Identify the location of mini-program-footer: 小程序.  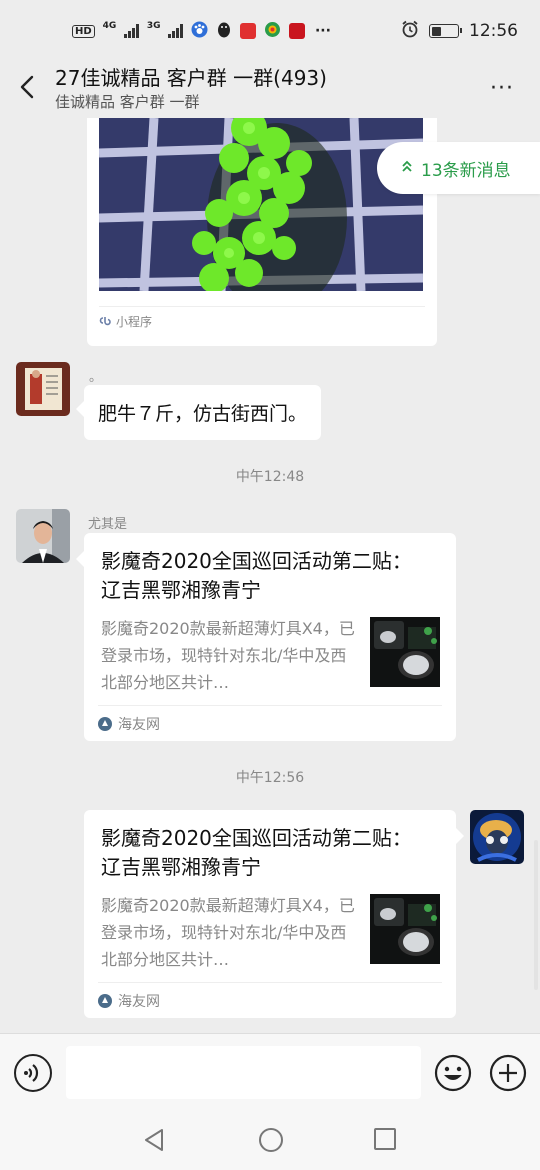
(262, 318).